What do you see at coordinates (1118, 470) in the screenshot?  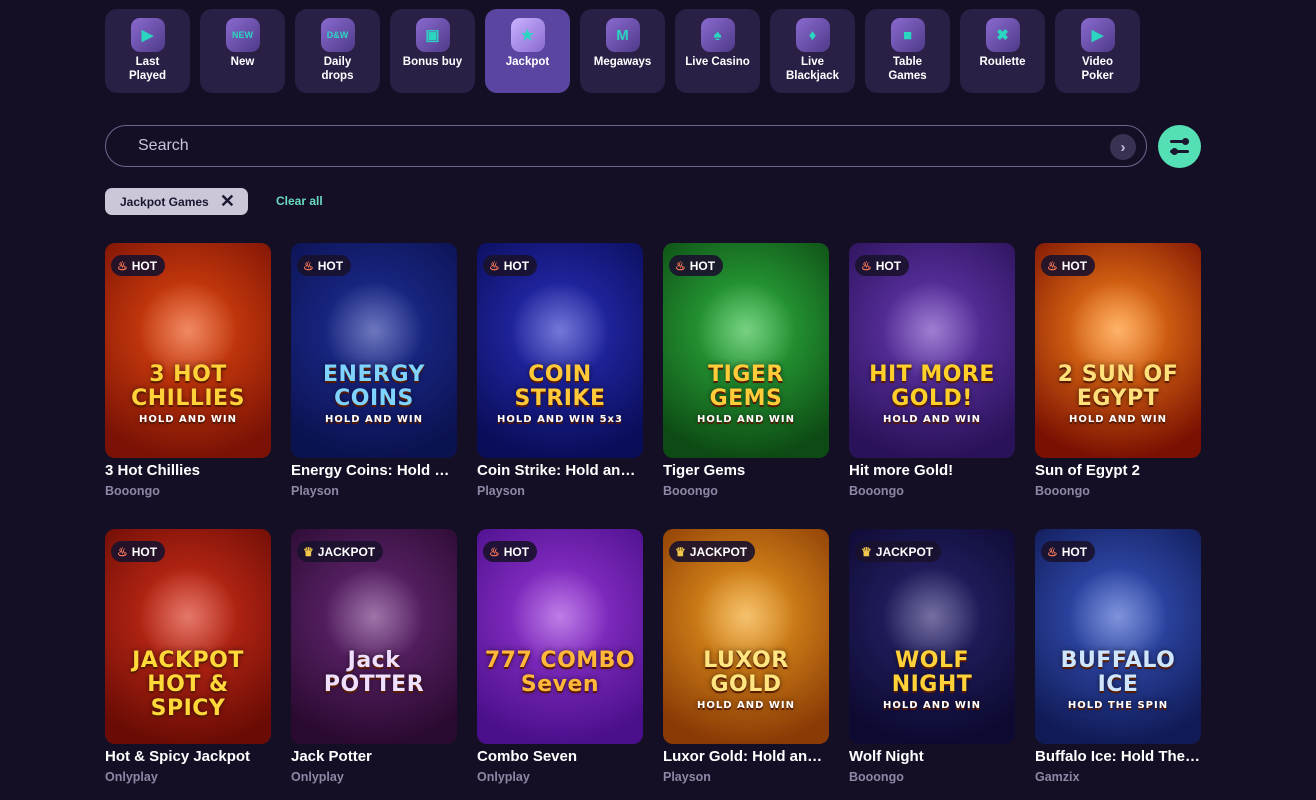 I see `game-title: Sun of Egypt 2` at bounding box center [1118, 470].